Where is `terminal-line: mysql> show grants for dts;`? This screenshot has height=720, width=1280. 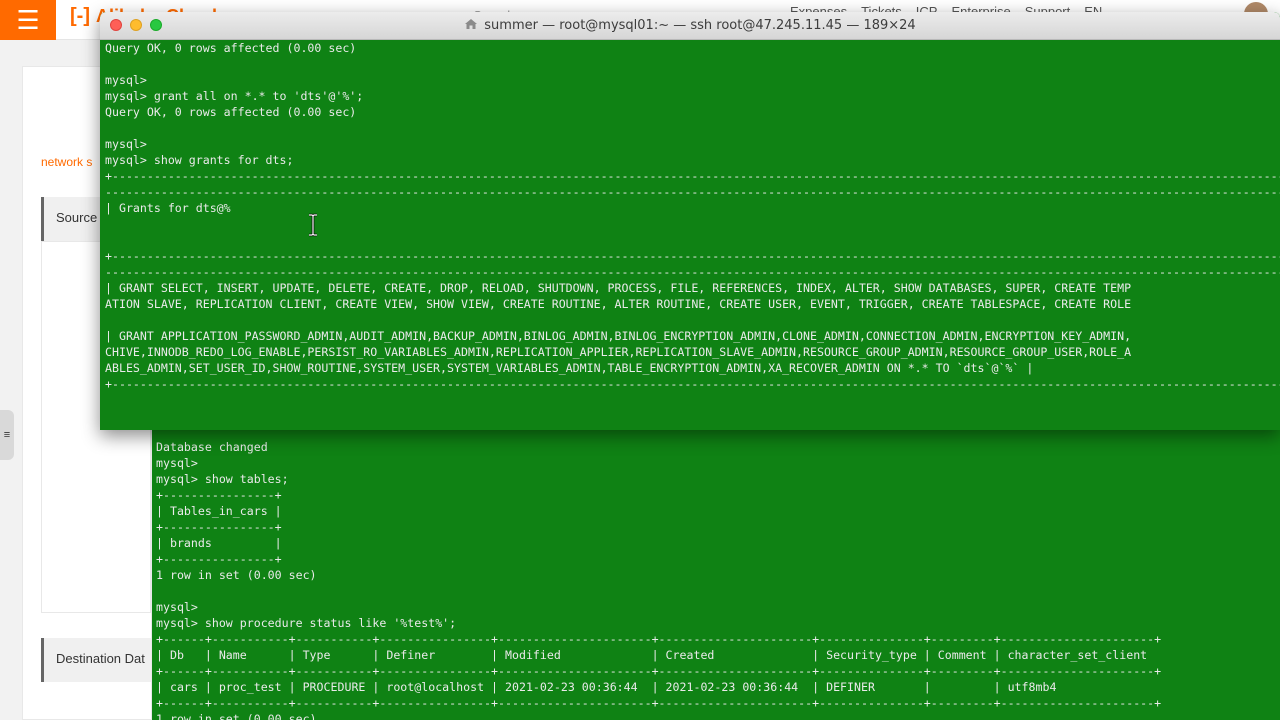
terminal-line: mysql> show grants for dts; is located at coordinates (199, 160).